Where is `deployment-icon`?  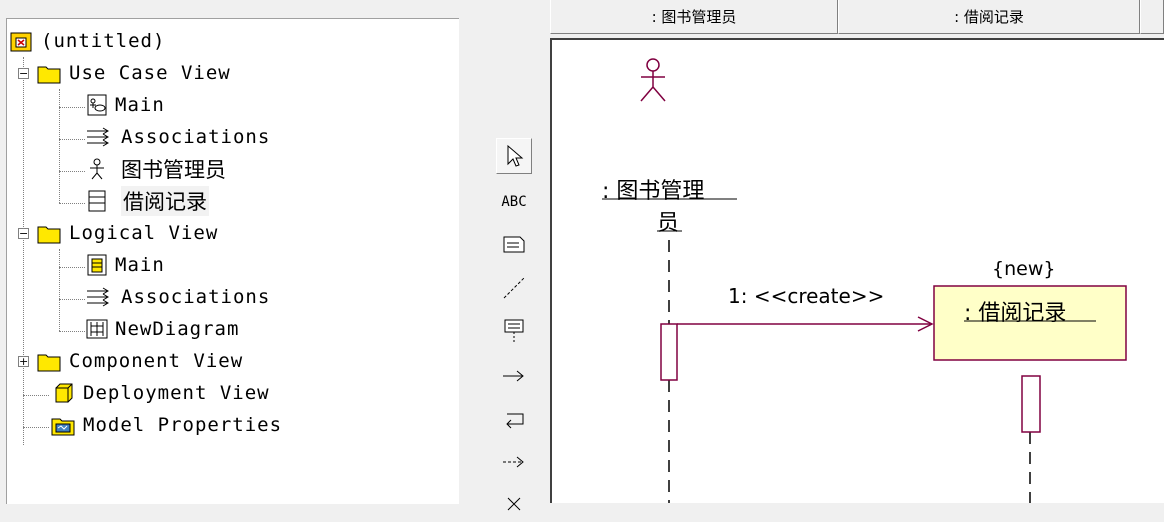
deployment-icon is located at coordinates (63, 393).